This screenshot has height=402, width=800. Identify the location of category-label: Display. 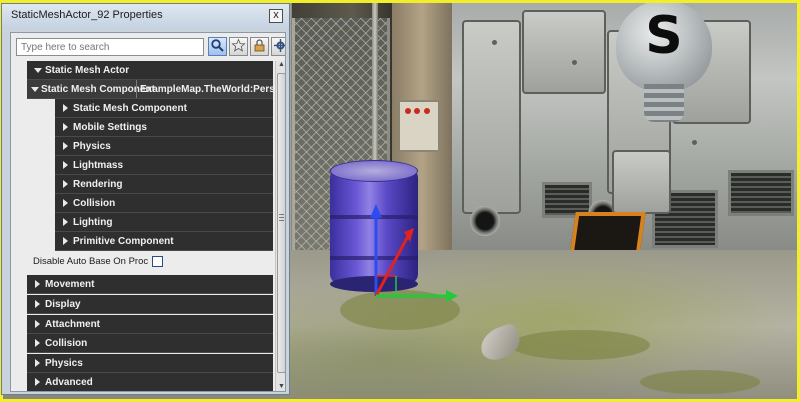
(63, 304).